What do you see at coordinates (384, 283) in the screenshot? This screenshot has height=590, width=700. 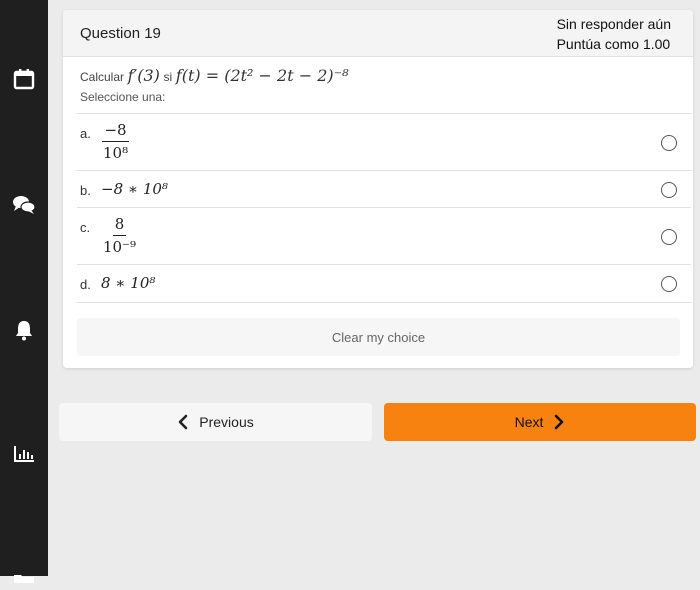 I see `answer-option-d: d. 8 ∗ 10⁸` at bounding box center [384, 283].